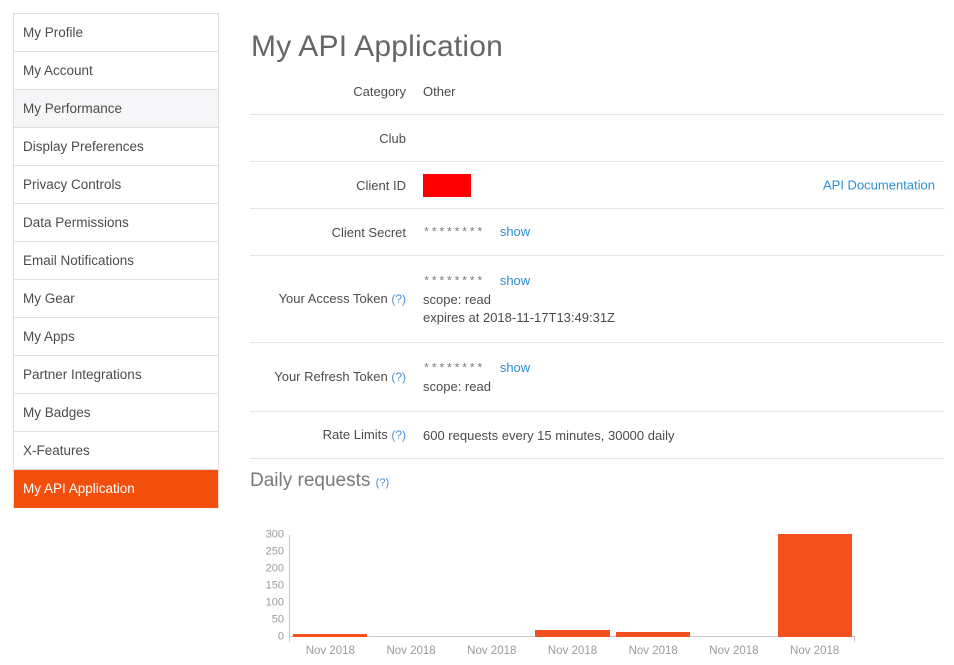 Image resolution: width=954 pixels, height=665 pixels. I want to click on y-axis-tick-label: 100, so click(274, 602).